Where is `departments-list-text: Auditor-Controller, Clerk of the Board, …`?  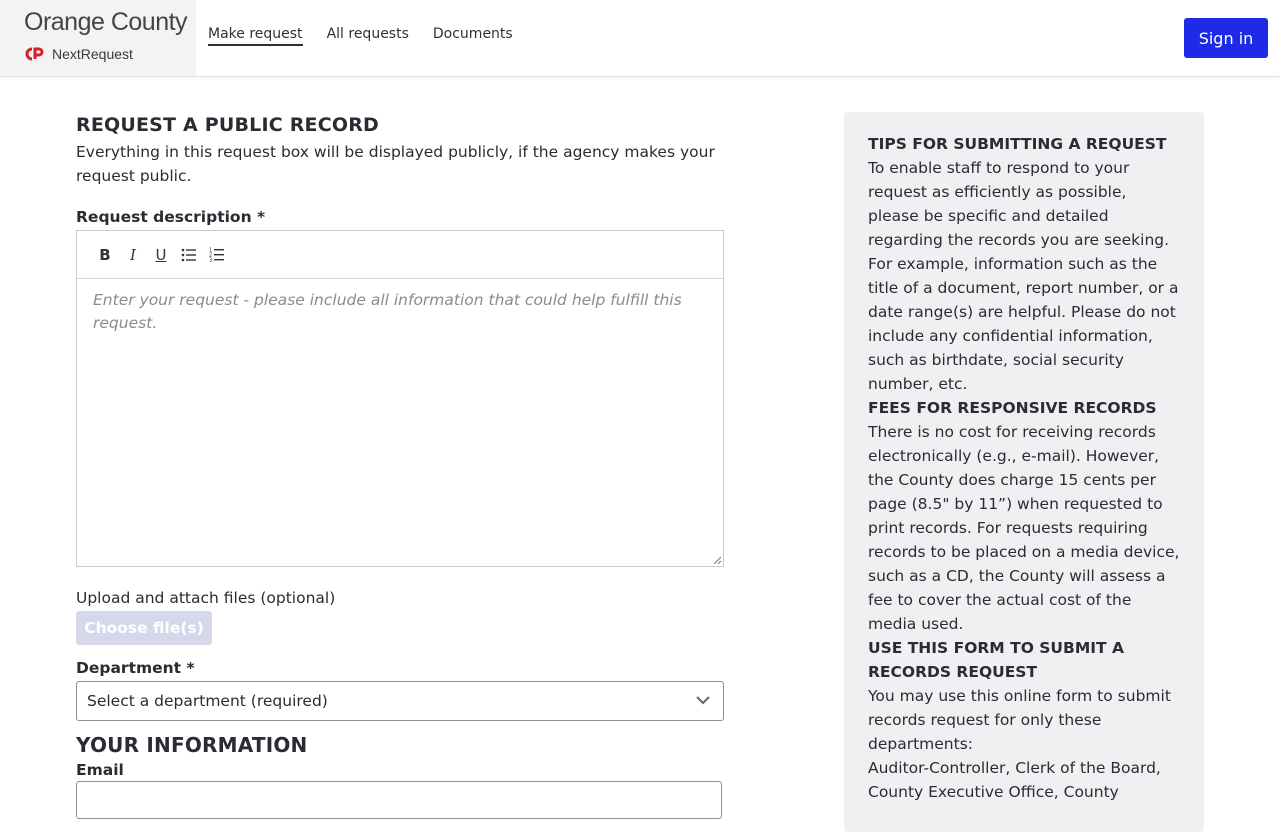 departments-list-text: Auditor-Controller, Clerk of the Board, … is located at coordinates (1014, 780).